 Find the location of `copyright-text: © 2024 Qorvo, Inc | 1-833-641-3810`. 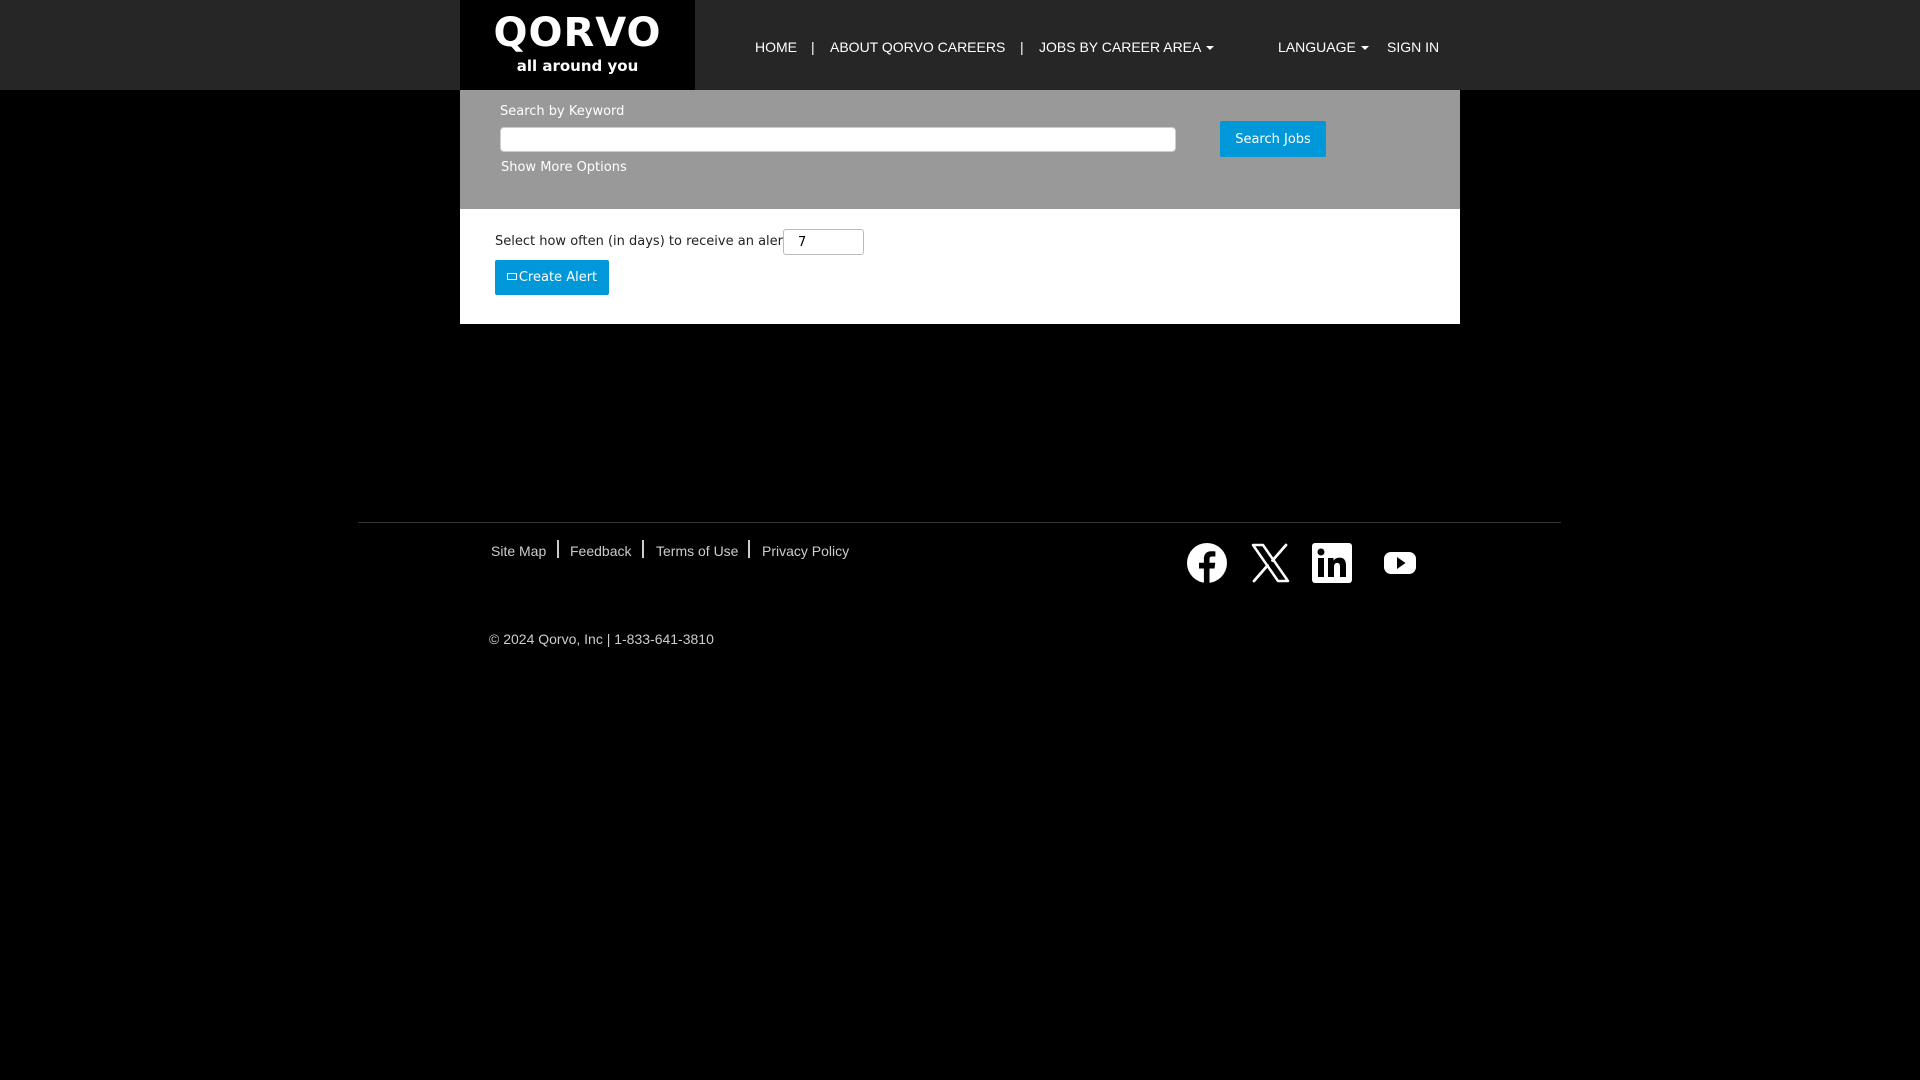

copyright-text: © 2024 Qorvo, Inc | 1-833-641-3810 is located at coordinates (601, 639).